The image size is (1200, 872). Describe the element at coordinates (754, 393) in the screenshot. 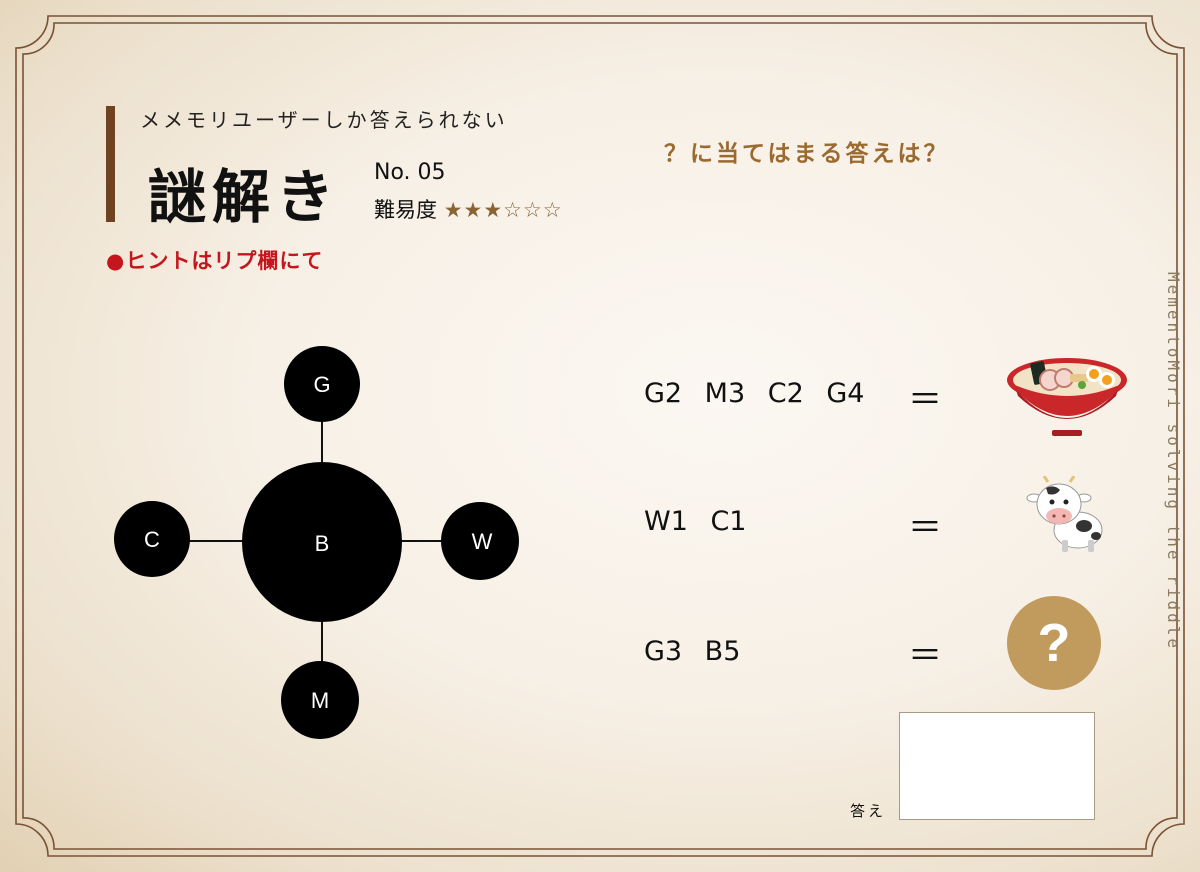

I see `equation-code-1: G2 M3 C2 G4` at that location.